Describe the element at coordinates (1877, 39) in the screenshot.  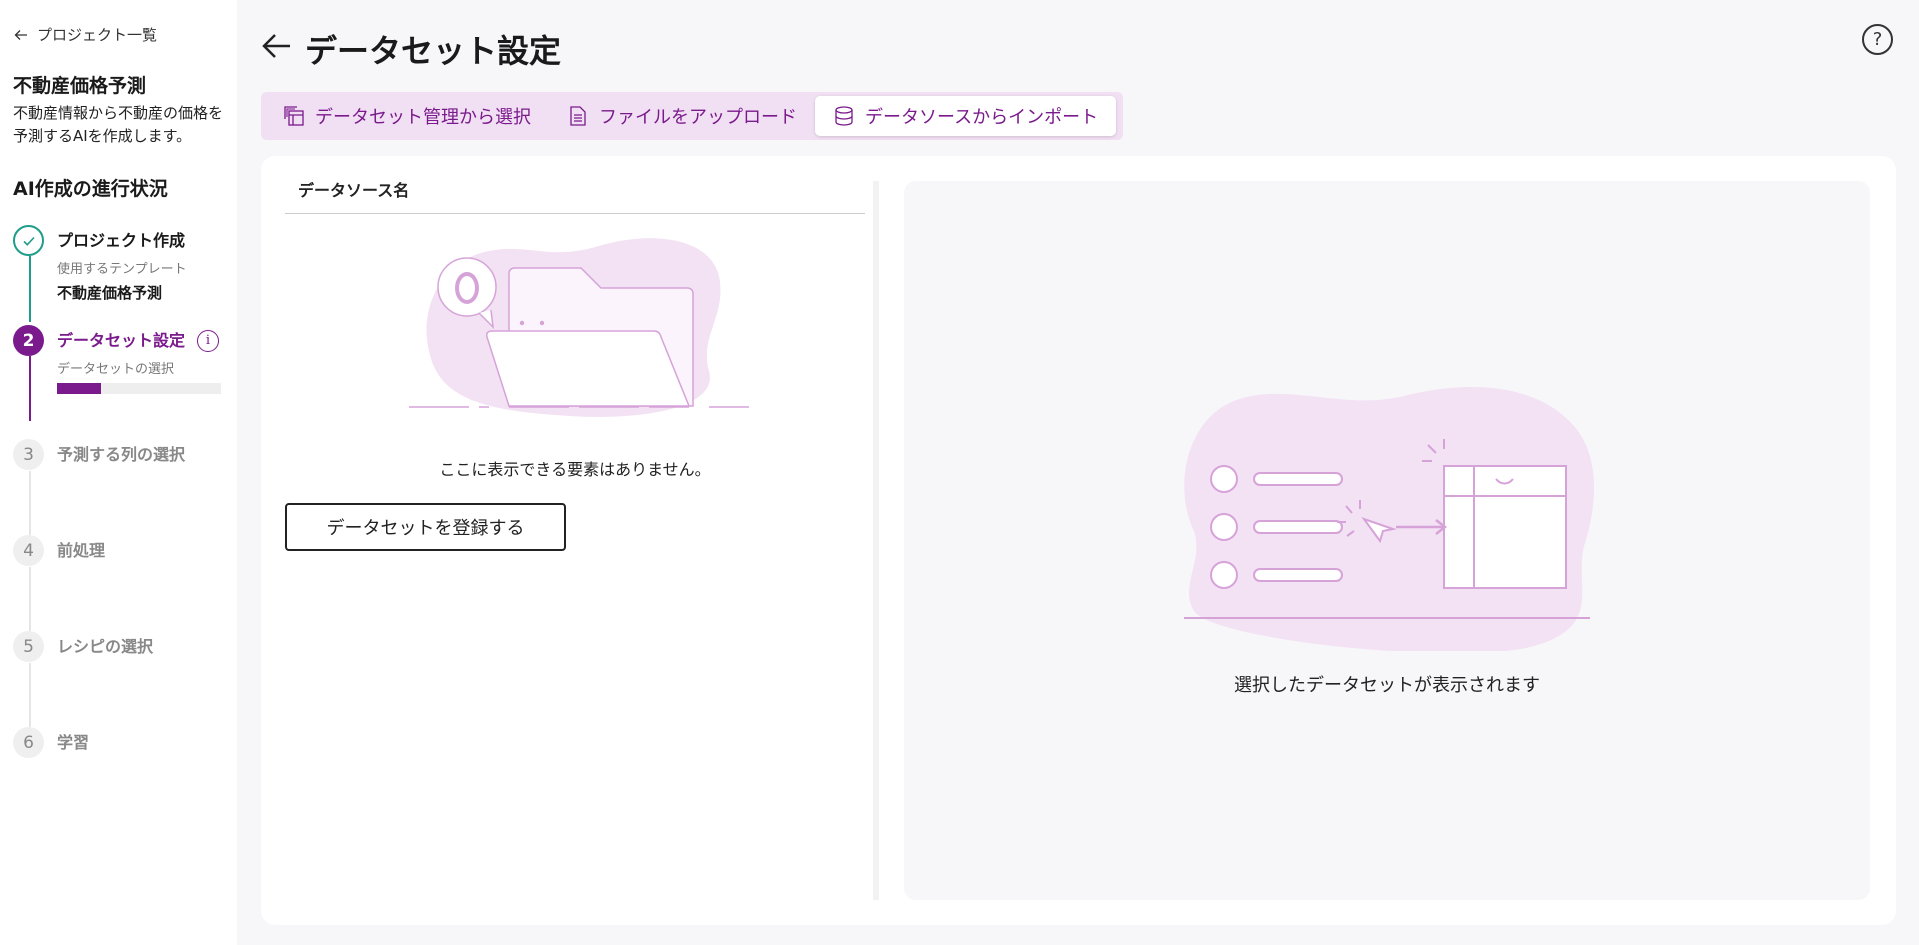
I see `help-icon: ?` at that location.